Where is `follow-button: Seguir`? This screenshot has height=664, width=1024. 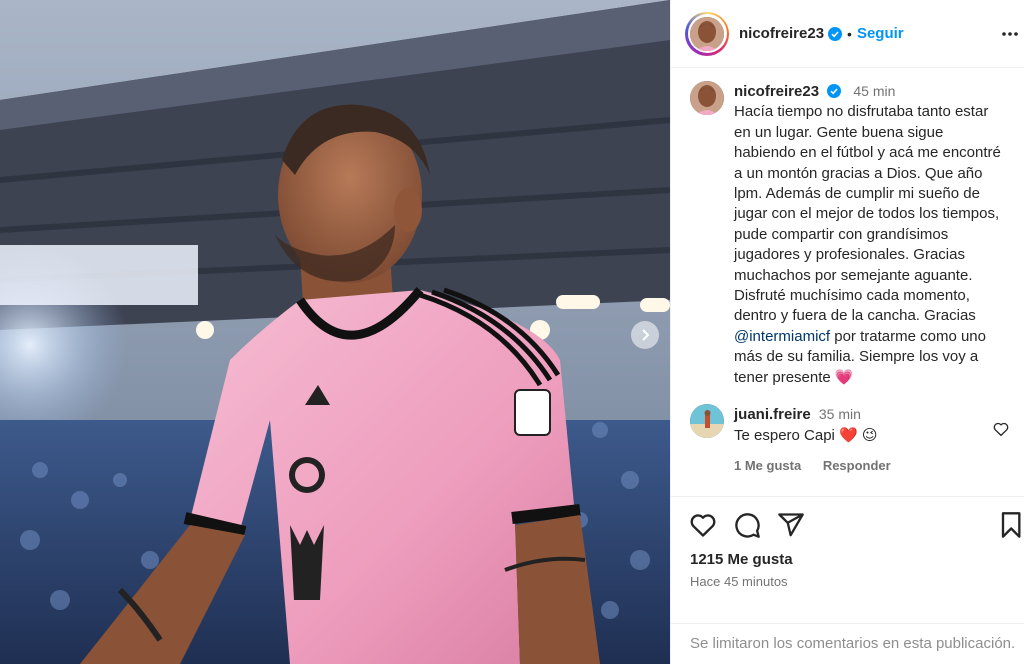 follow-button: Seguir is located at coordinates (880, 33).